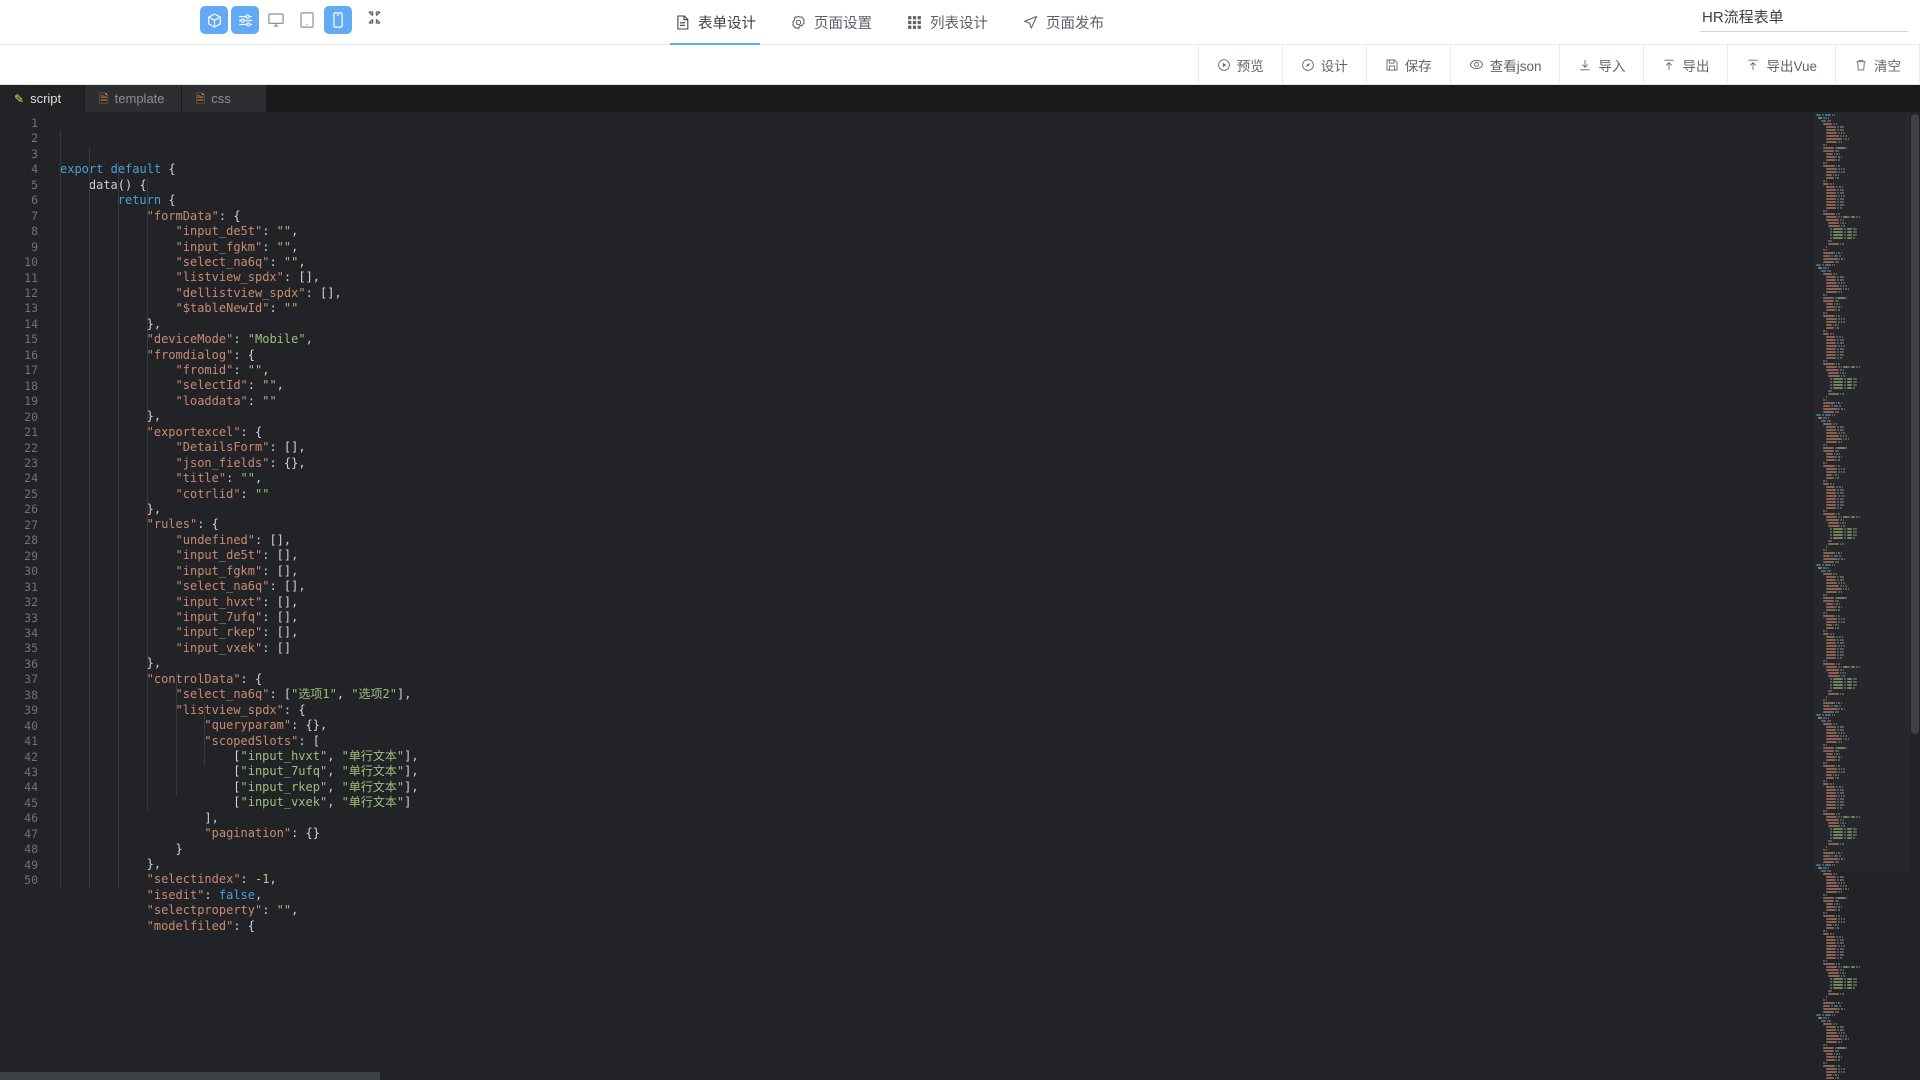 The image size is (1920, 1080). Describe the element at coordinates (34, 138) in the screenshot. I see `line-number: 2` at that location.